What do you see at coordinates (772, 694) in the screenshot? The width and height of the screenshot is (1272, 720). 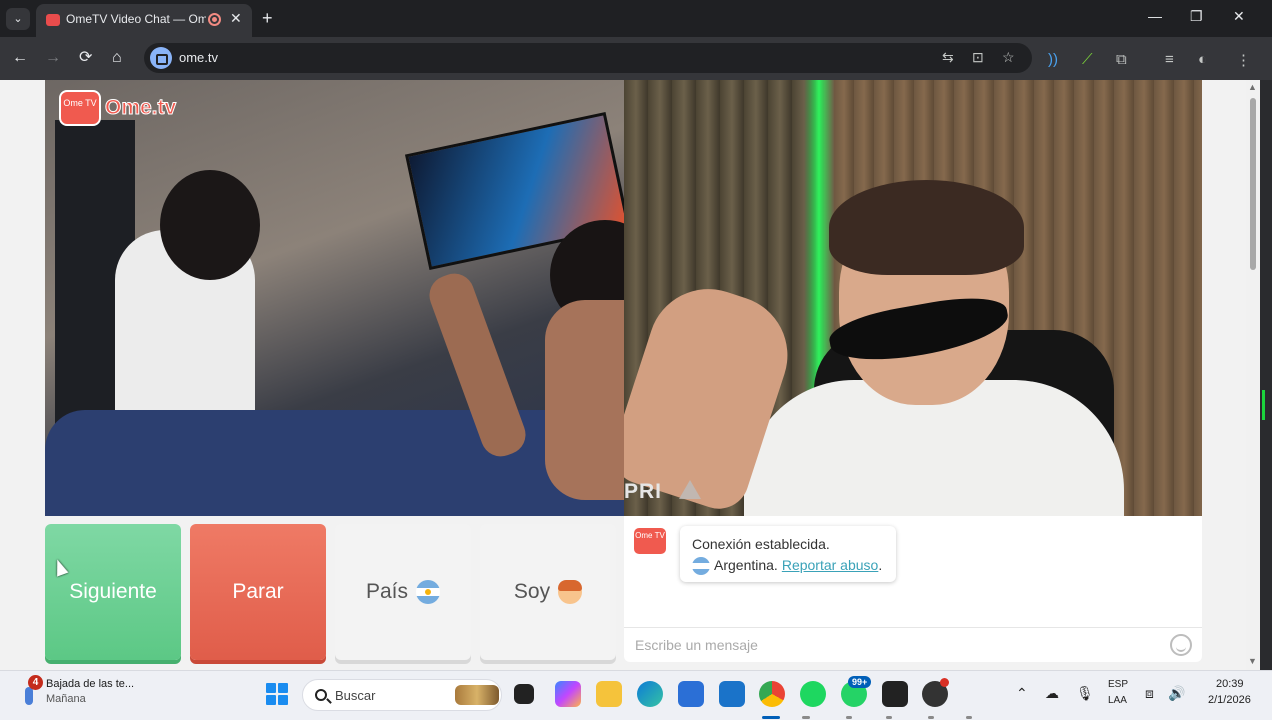 I see `chrome-icon` at bounding box center [772, 694].